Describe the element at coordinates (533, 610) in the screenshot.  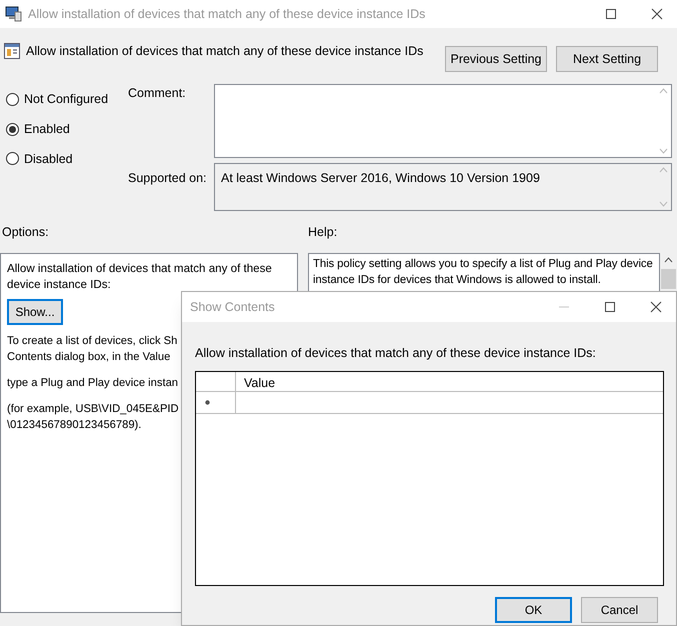
I see `dialog-button: OK` at that location.